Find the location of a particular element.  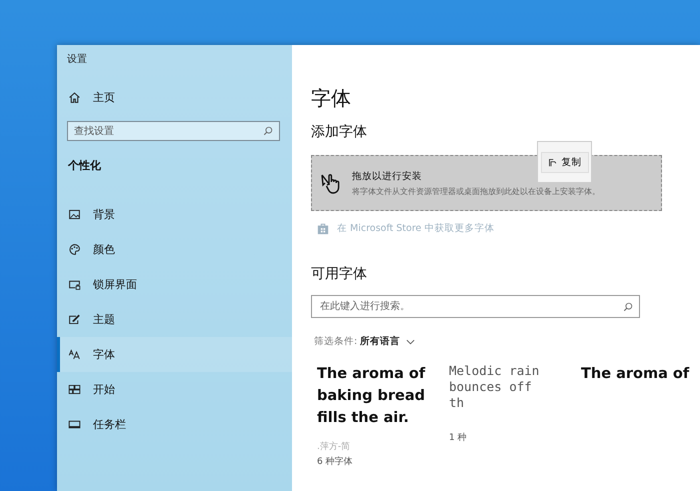

font-card: The aroma of is located at coordinates (637, 415).